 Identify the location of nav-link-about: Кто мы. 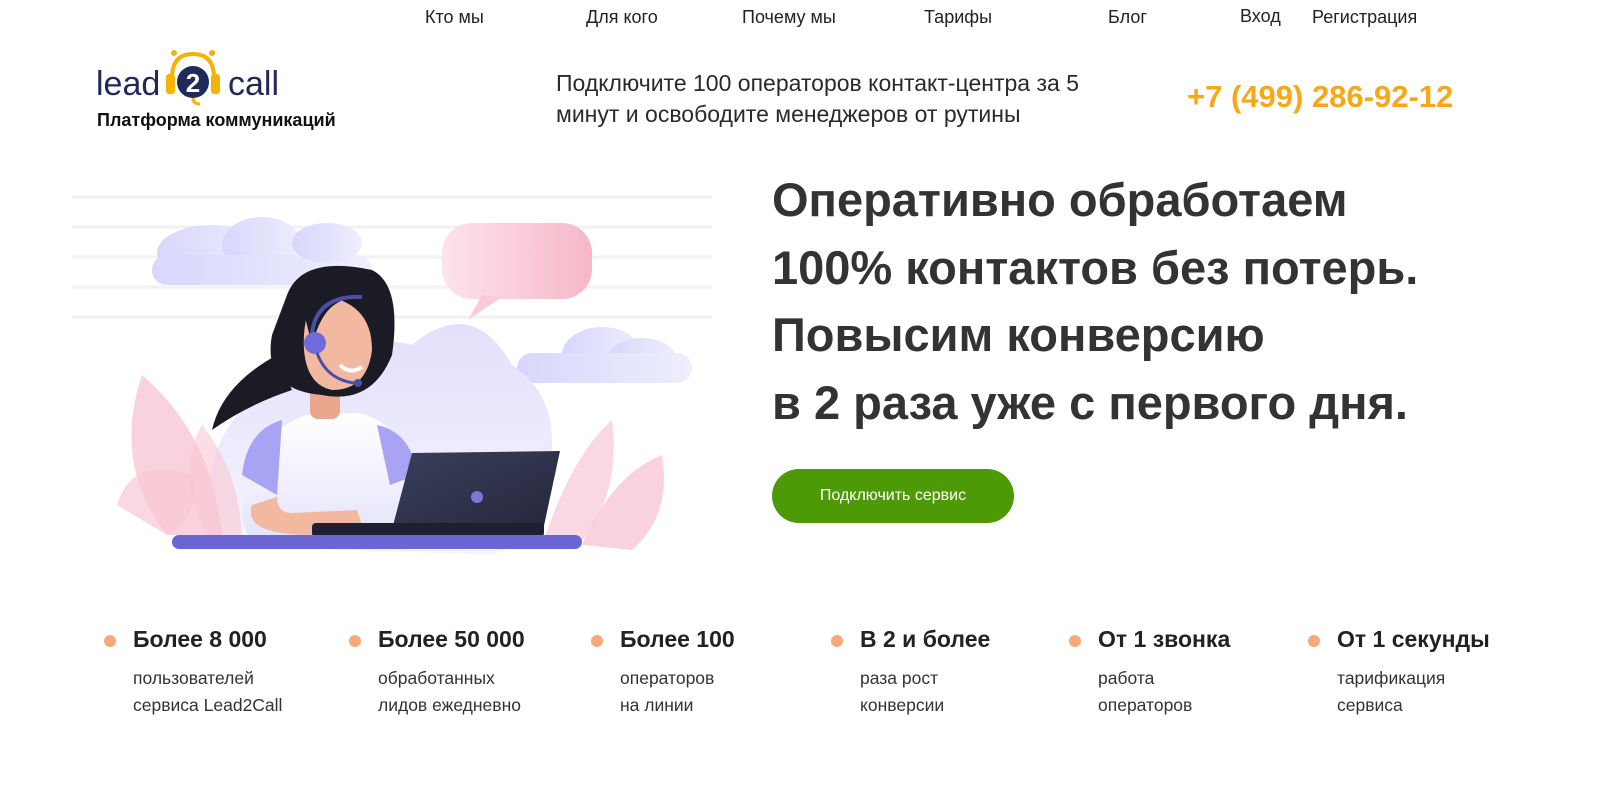
(454, 17).